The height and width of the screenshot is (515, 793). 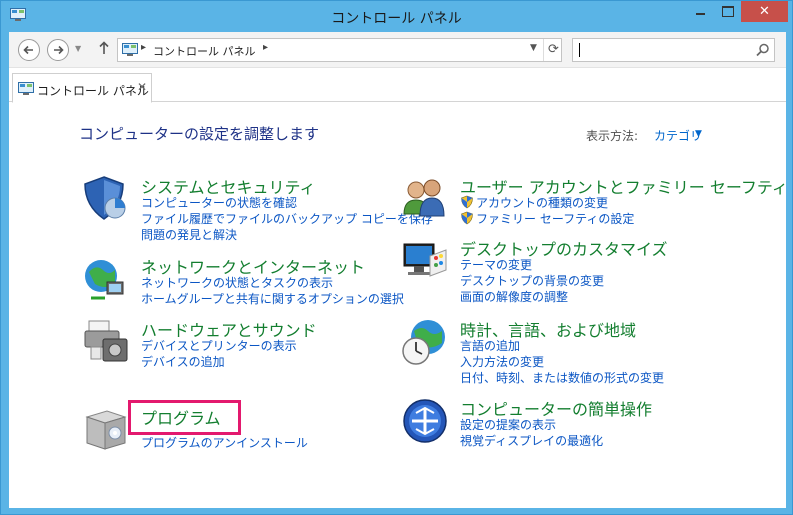 What do you see at coordinates (142, 87) in the screenshot?
I see `tab-close-icon: ✕` at bounding box center [142, 87].